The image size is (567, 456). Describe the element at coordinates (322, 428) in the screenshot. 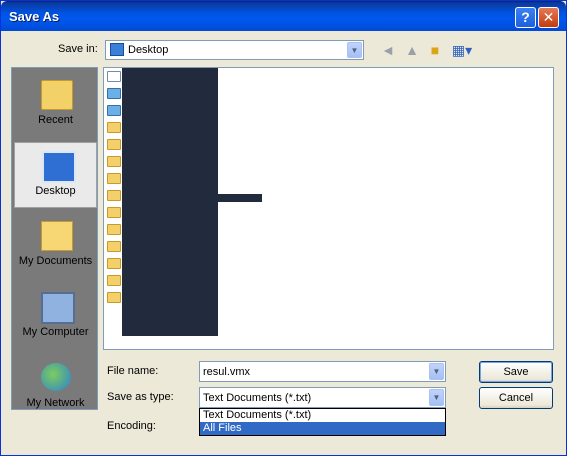

I see `save-as-type-option: All Files` at that location.